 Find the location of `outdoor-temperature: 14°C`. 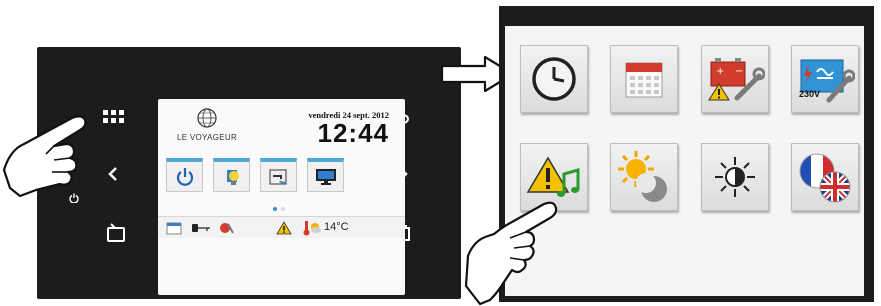

outdoor-temperature: 14°C is located at coordinates (336, 227).